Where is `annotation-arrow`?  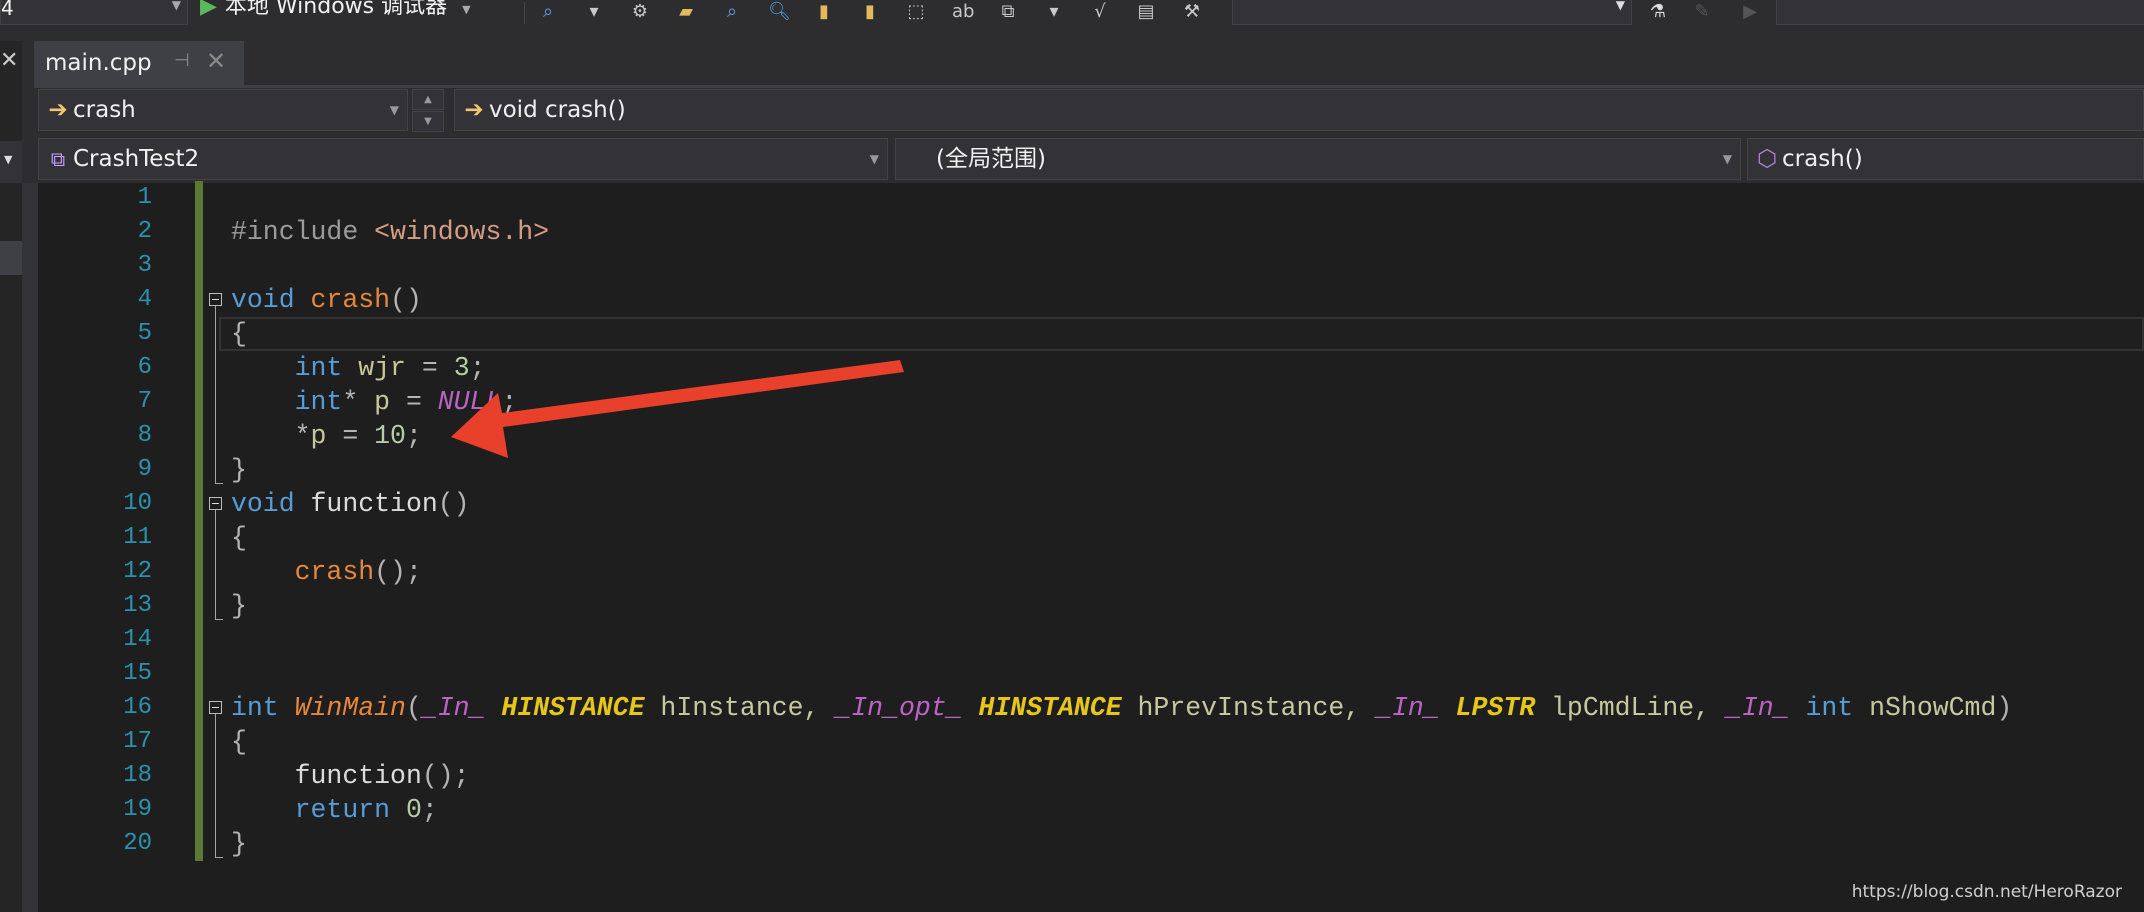 annotation-arrow is located at coordinates (677, 409).